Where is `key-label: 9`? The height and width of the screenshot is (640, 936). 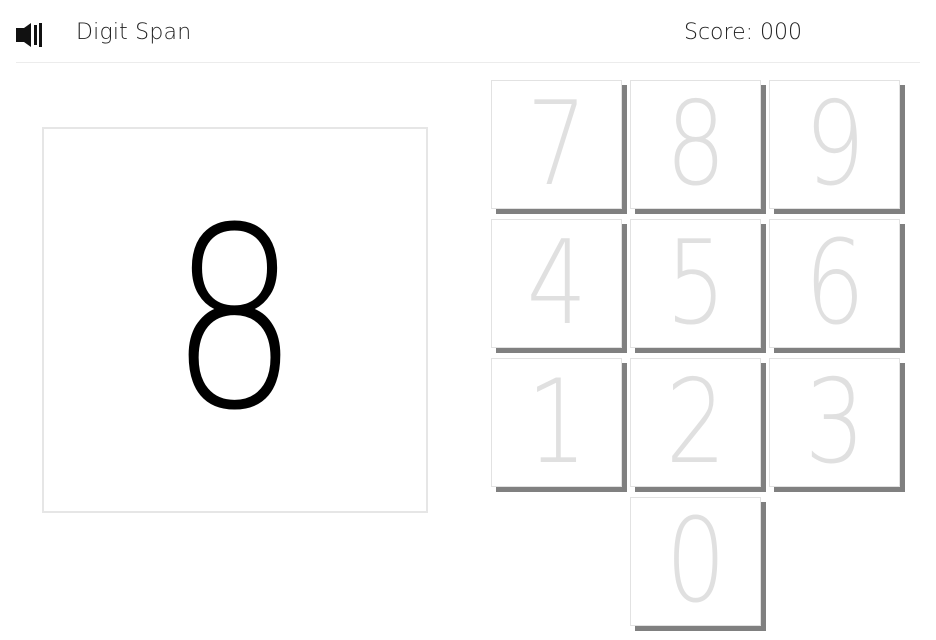 key-label: 9 is located at coordinates (834, 144).